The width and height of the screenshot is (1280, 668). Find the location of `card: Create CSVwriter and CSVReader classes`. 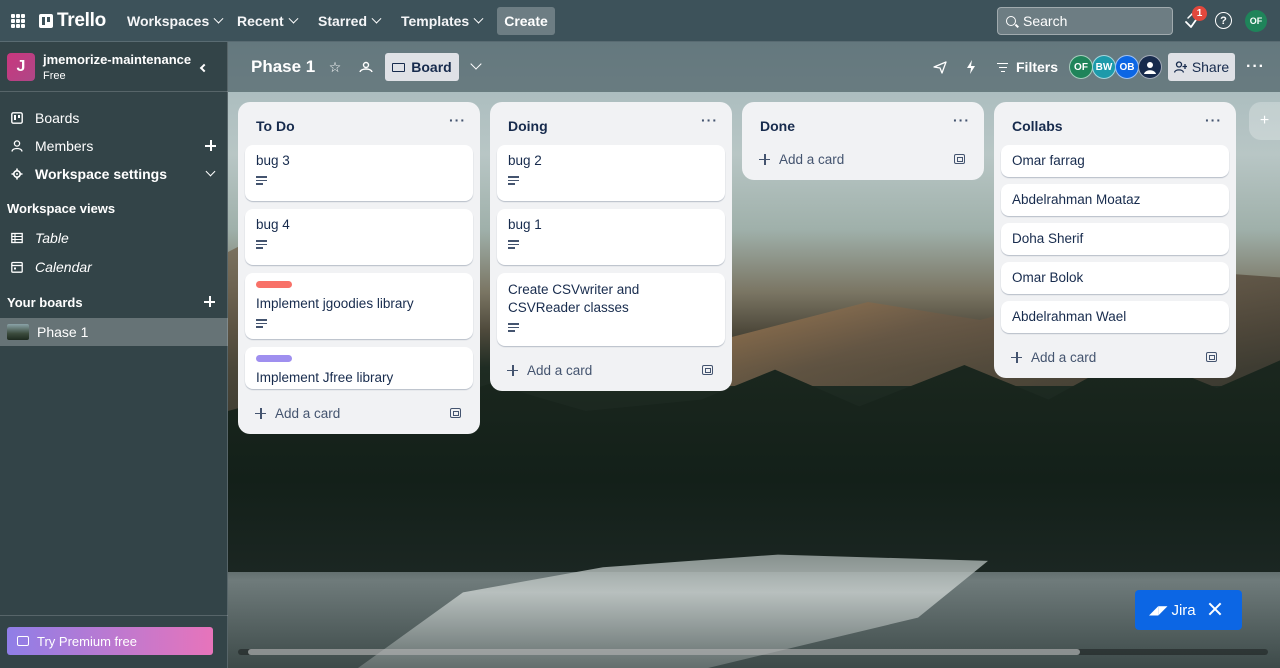

card: Create CSVwriter and CSVReader classes is located at coordinates (611, 309).